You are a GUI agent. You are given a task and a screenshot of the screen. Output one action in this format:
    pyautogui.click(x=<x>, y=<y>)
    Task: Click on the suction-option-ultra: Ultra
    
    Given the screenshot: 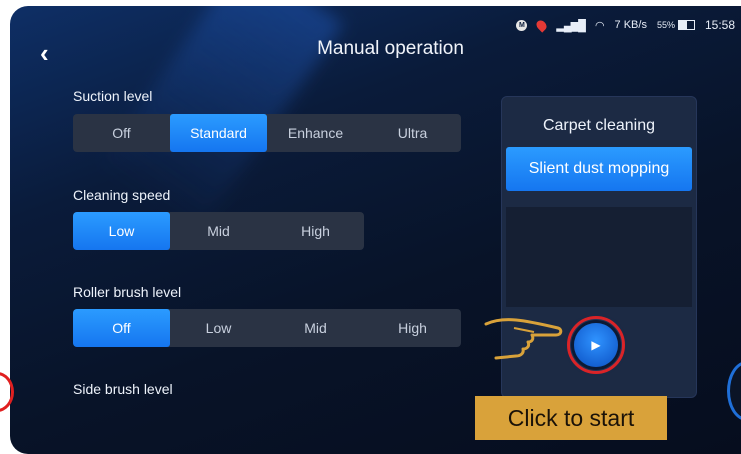 What is the action you would take?
    pyautogui.click(x=412, y=133)
    